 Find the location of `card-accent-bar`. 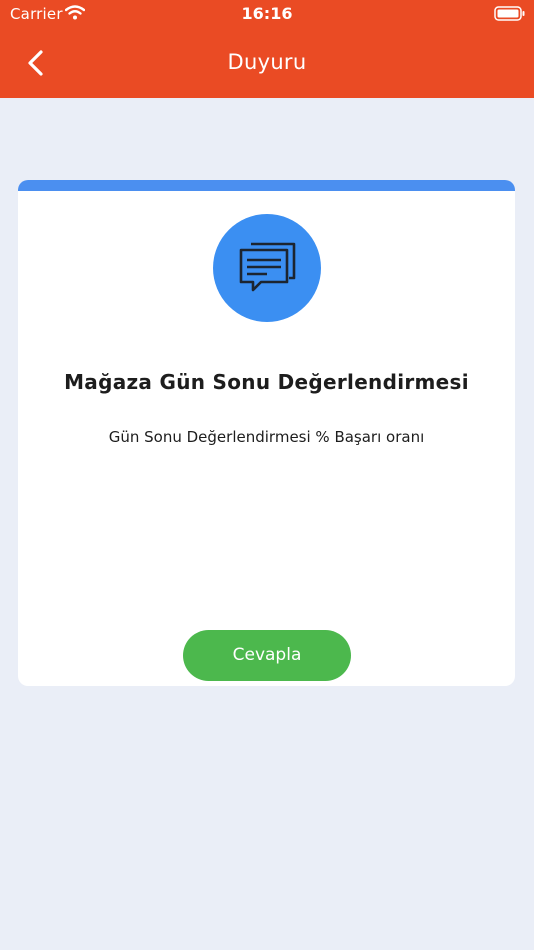

card-accent-bar is located at coordinates (266, 185).